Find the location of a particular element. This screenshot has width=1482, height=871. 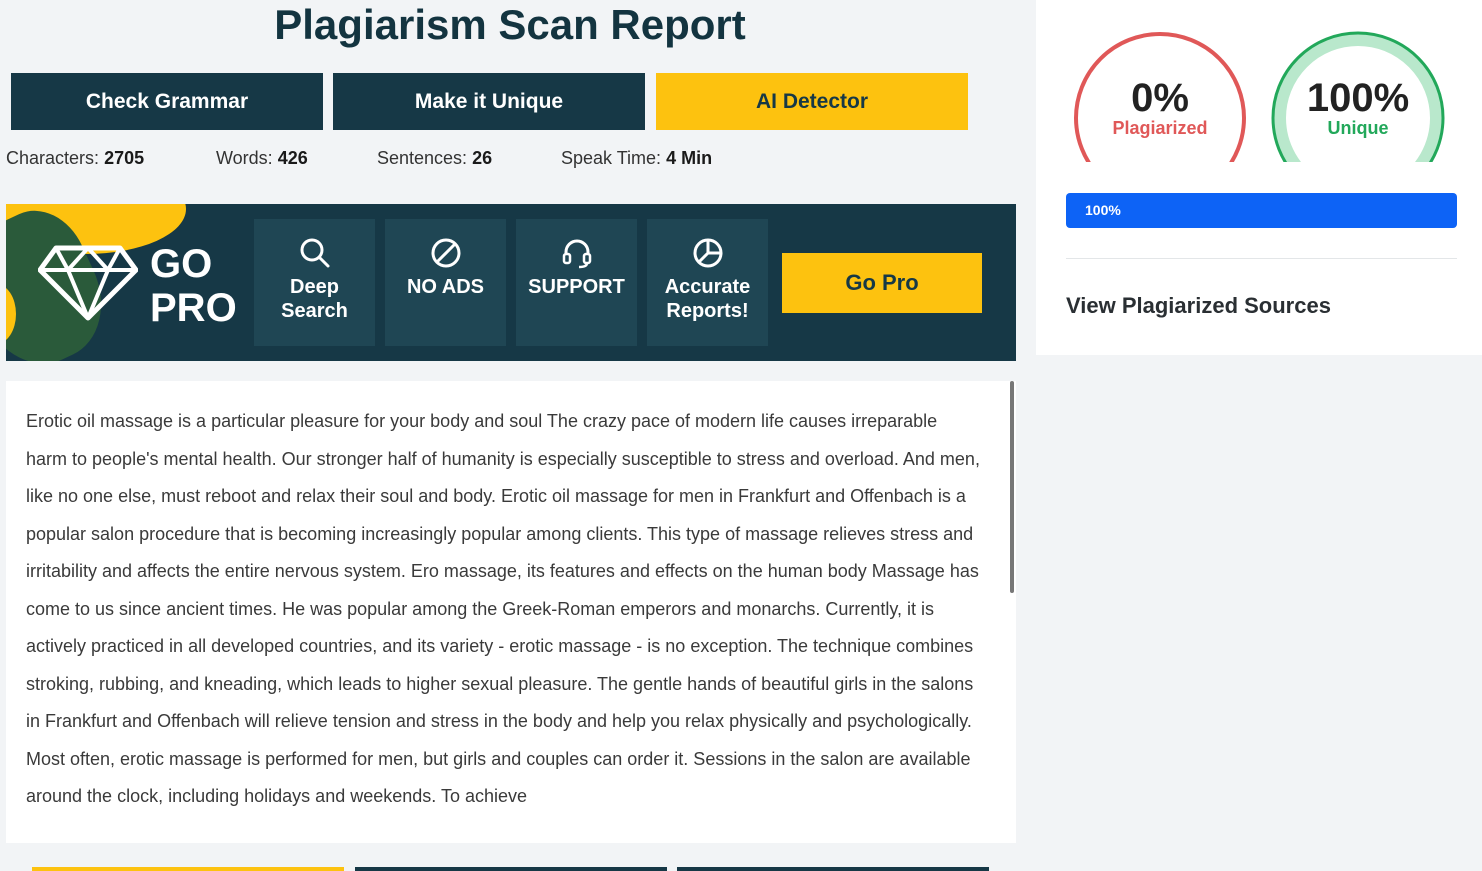

stat-speak-time: Speak Time: 4 Min is located at coordinates (637, 158).